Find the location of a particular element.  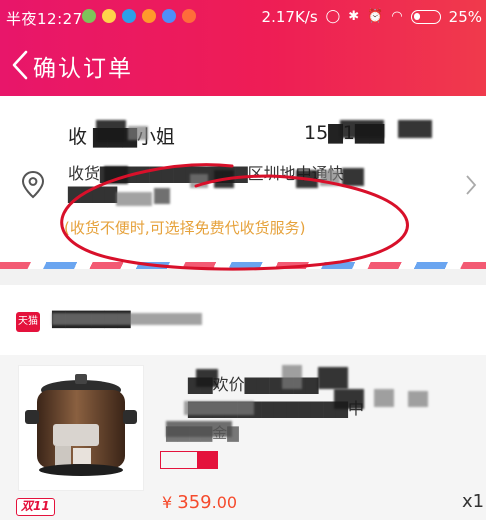

double11-badge: 双11 is located at coordinates (35, 507).